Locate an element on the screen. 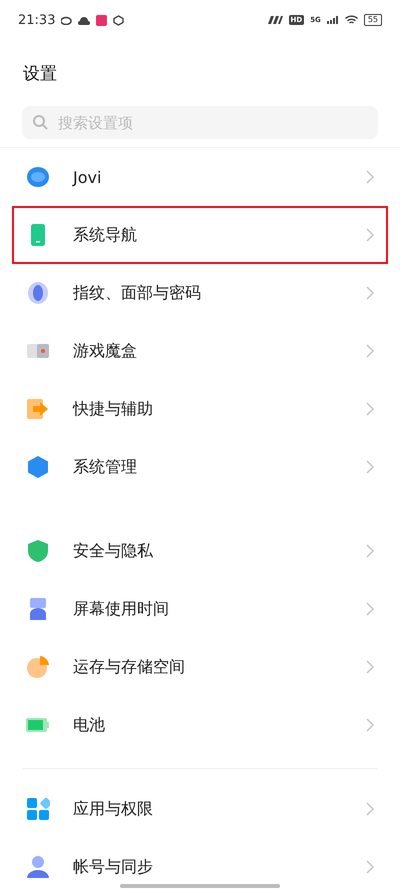 This screenshot has height=889, width=400. settings-row: Jovi is located at coordinates (200, 177).